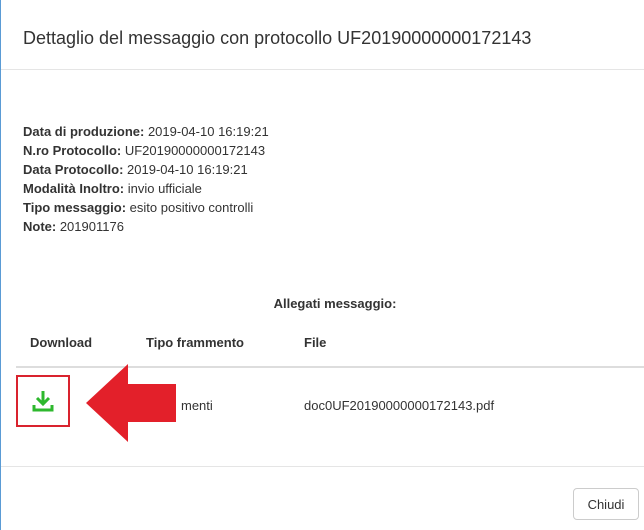  Describe the element at coordinates (335, 303) in the screenshot. I see `attachments-title: Allegati messaggio:` at that location.